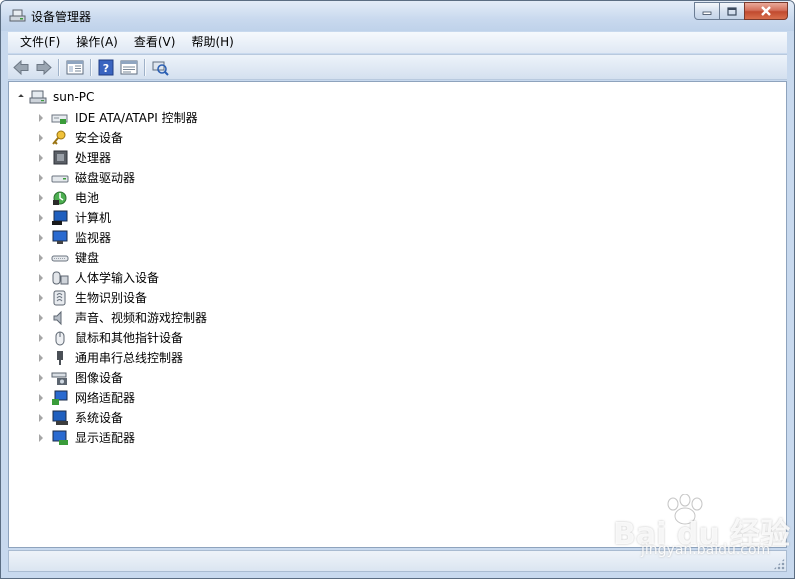 The width and height of the screenshot is (795, 579). Describe the element at coordinates (75, 67) in the screenshot. I see `show-hide-console-tree-icon` at that location.